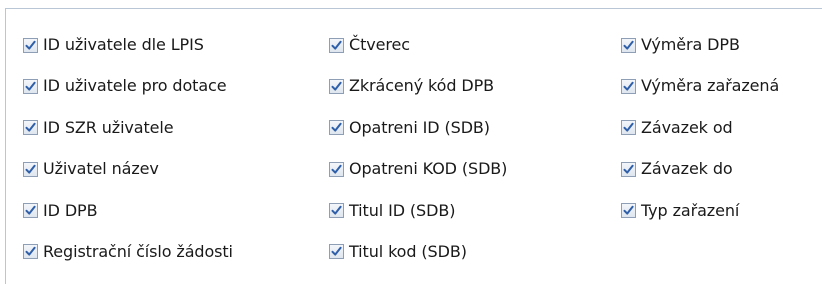  Describe the element at coordinates (428, 169) in the screenshot. I see `checkbox-label: Opatreni KOD (SDB)` at that location.